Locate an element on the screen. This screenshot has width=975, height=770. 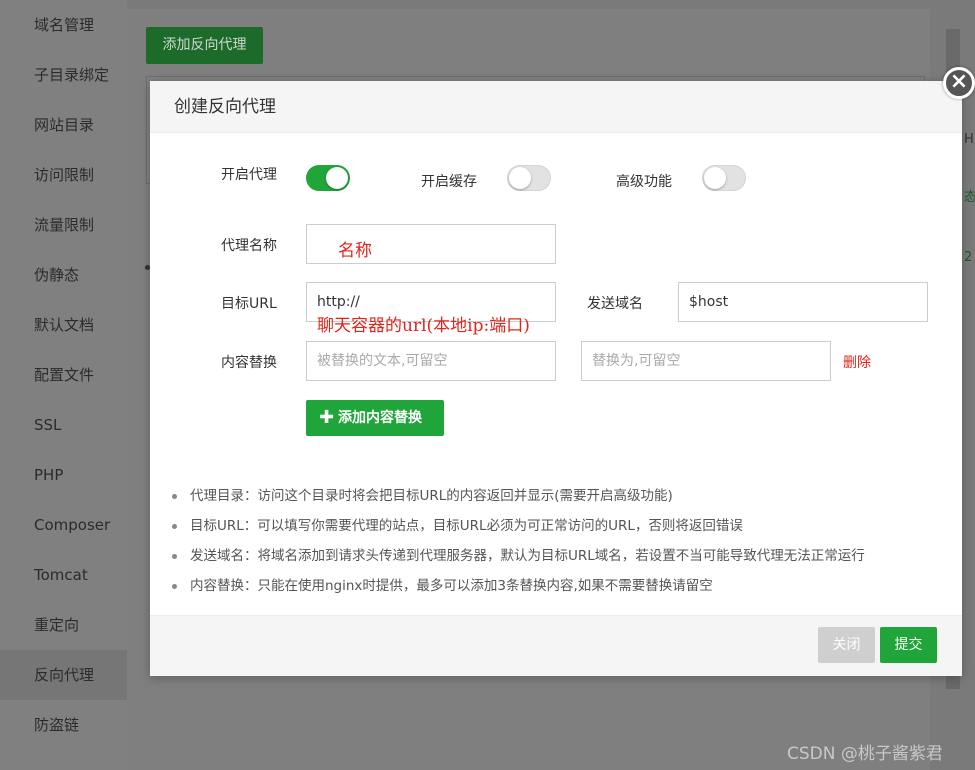
close-button: 关闭 is located at coordinates (846, 645).